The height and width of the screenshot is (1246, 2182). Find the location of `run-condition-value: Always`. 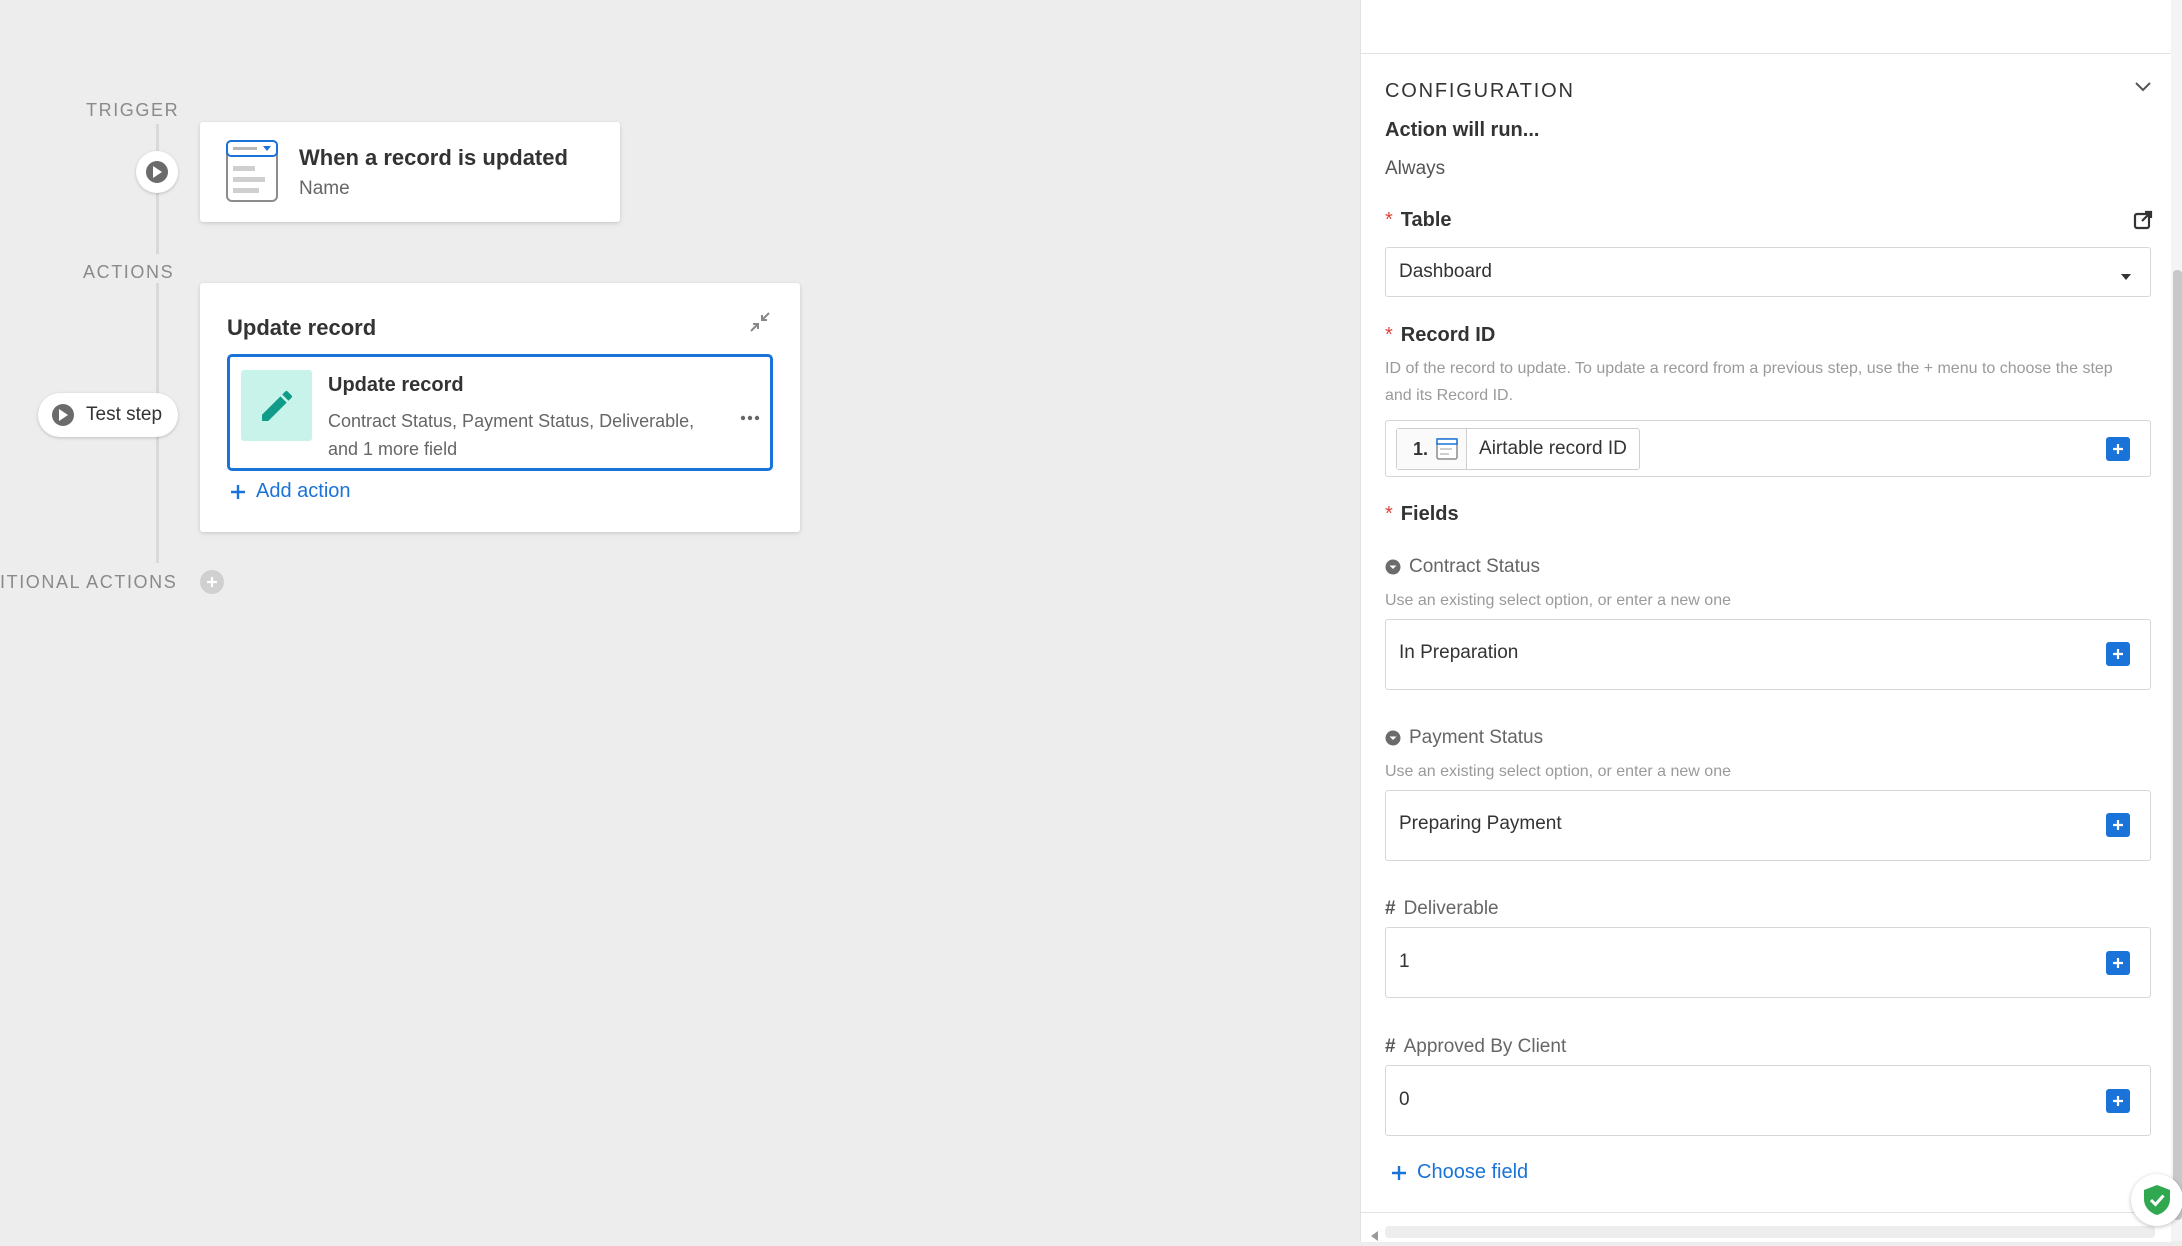

run-condition-value: Always is located at coordinates (1415, 169).